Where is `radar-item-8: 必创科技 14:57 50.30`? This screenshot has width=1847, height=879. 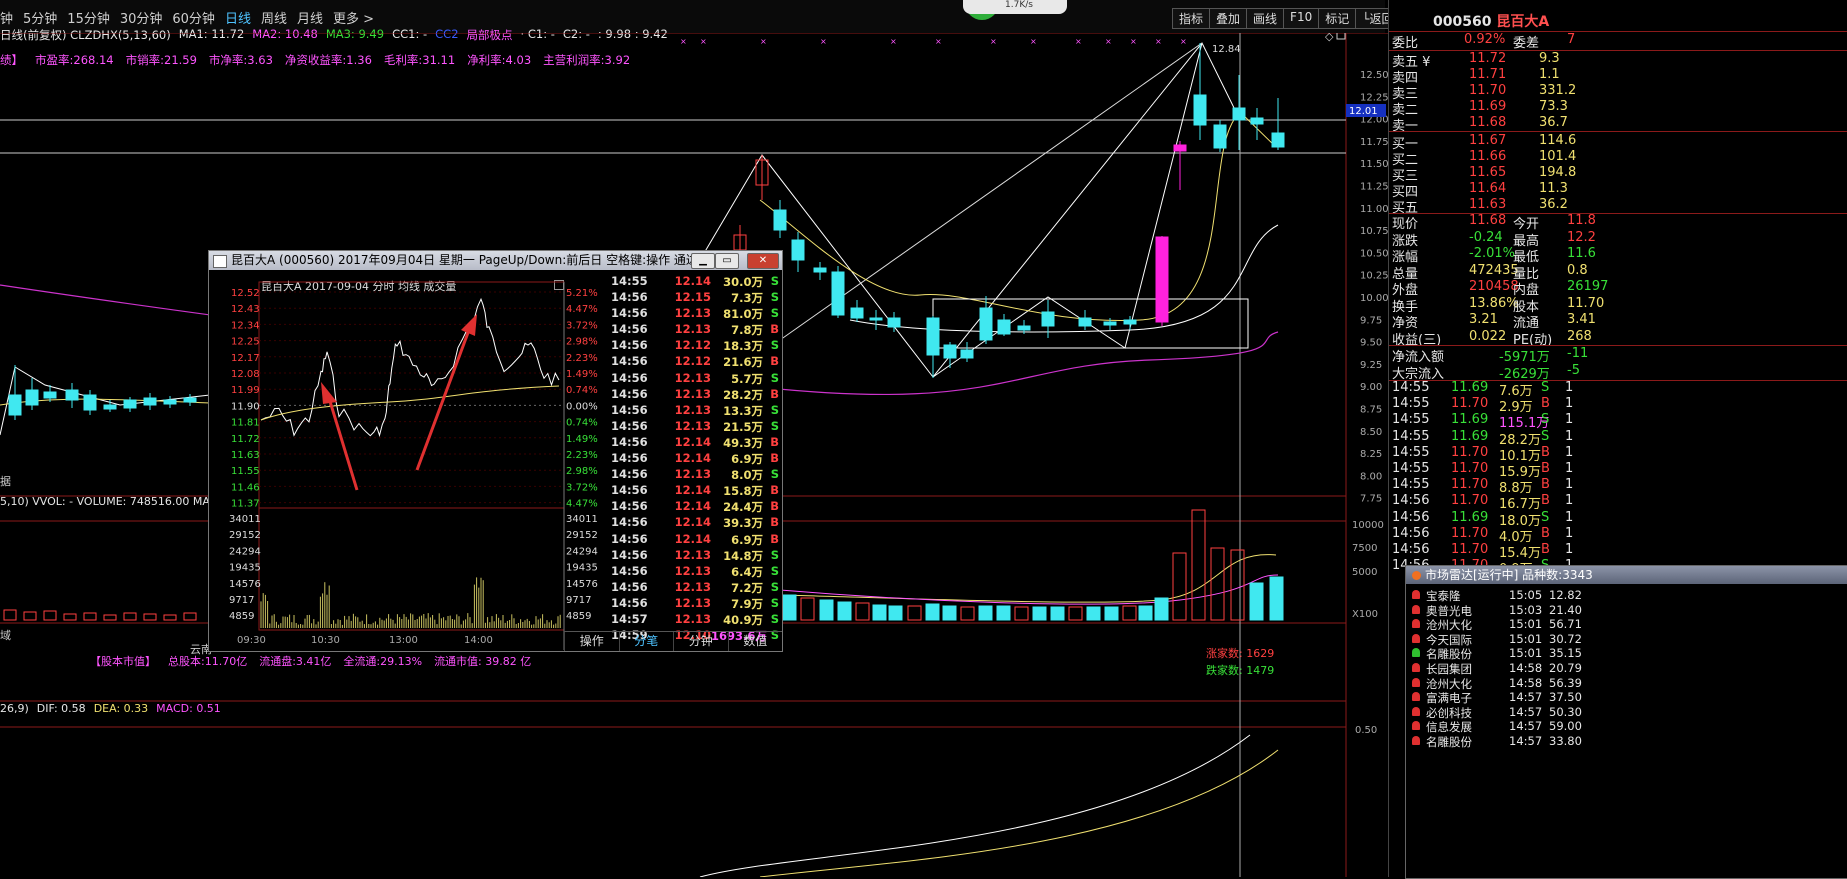
radar-item-8: 必创科技 14:57 50.30 is located at coordinates (1626, 712).